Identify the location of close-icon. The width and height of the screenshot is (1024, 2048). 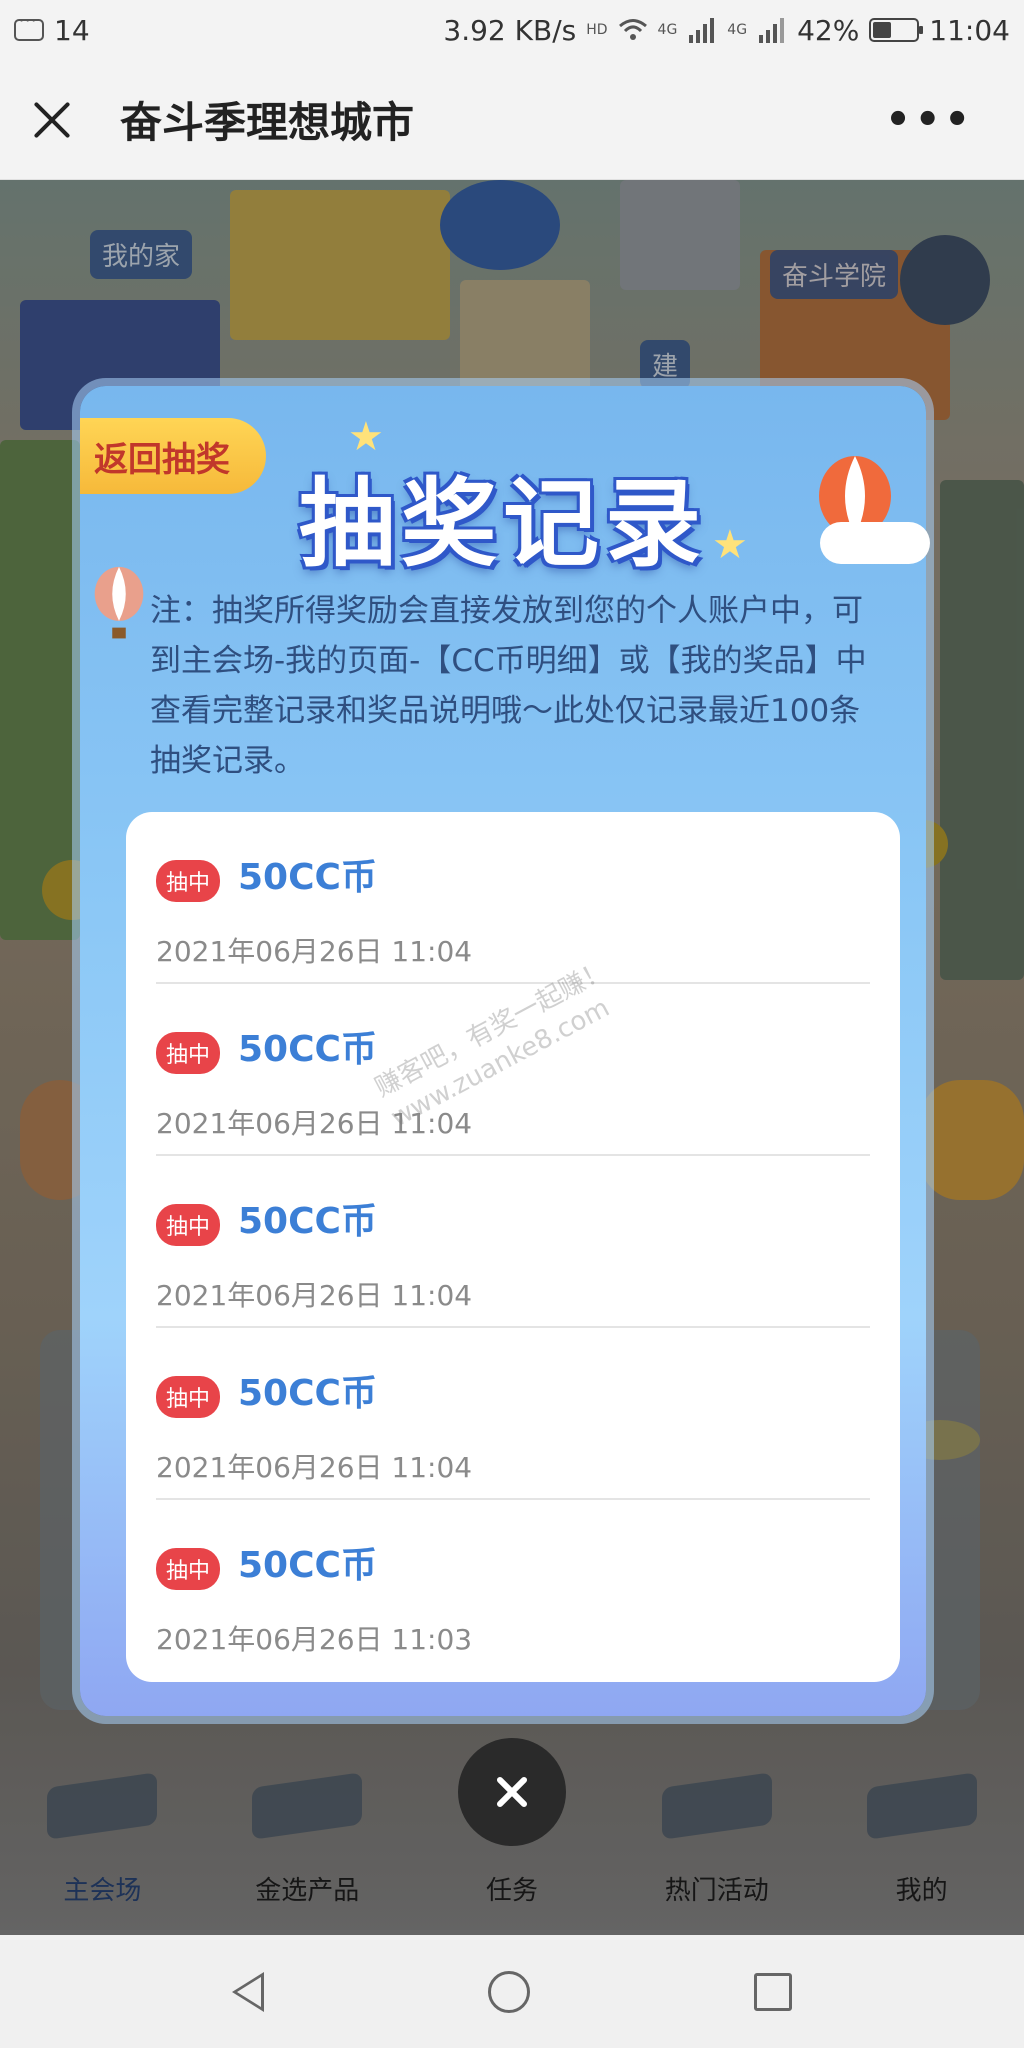
(52, 120).